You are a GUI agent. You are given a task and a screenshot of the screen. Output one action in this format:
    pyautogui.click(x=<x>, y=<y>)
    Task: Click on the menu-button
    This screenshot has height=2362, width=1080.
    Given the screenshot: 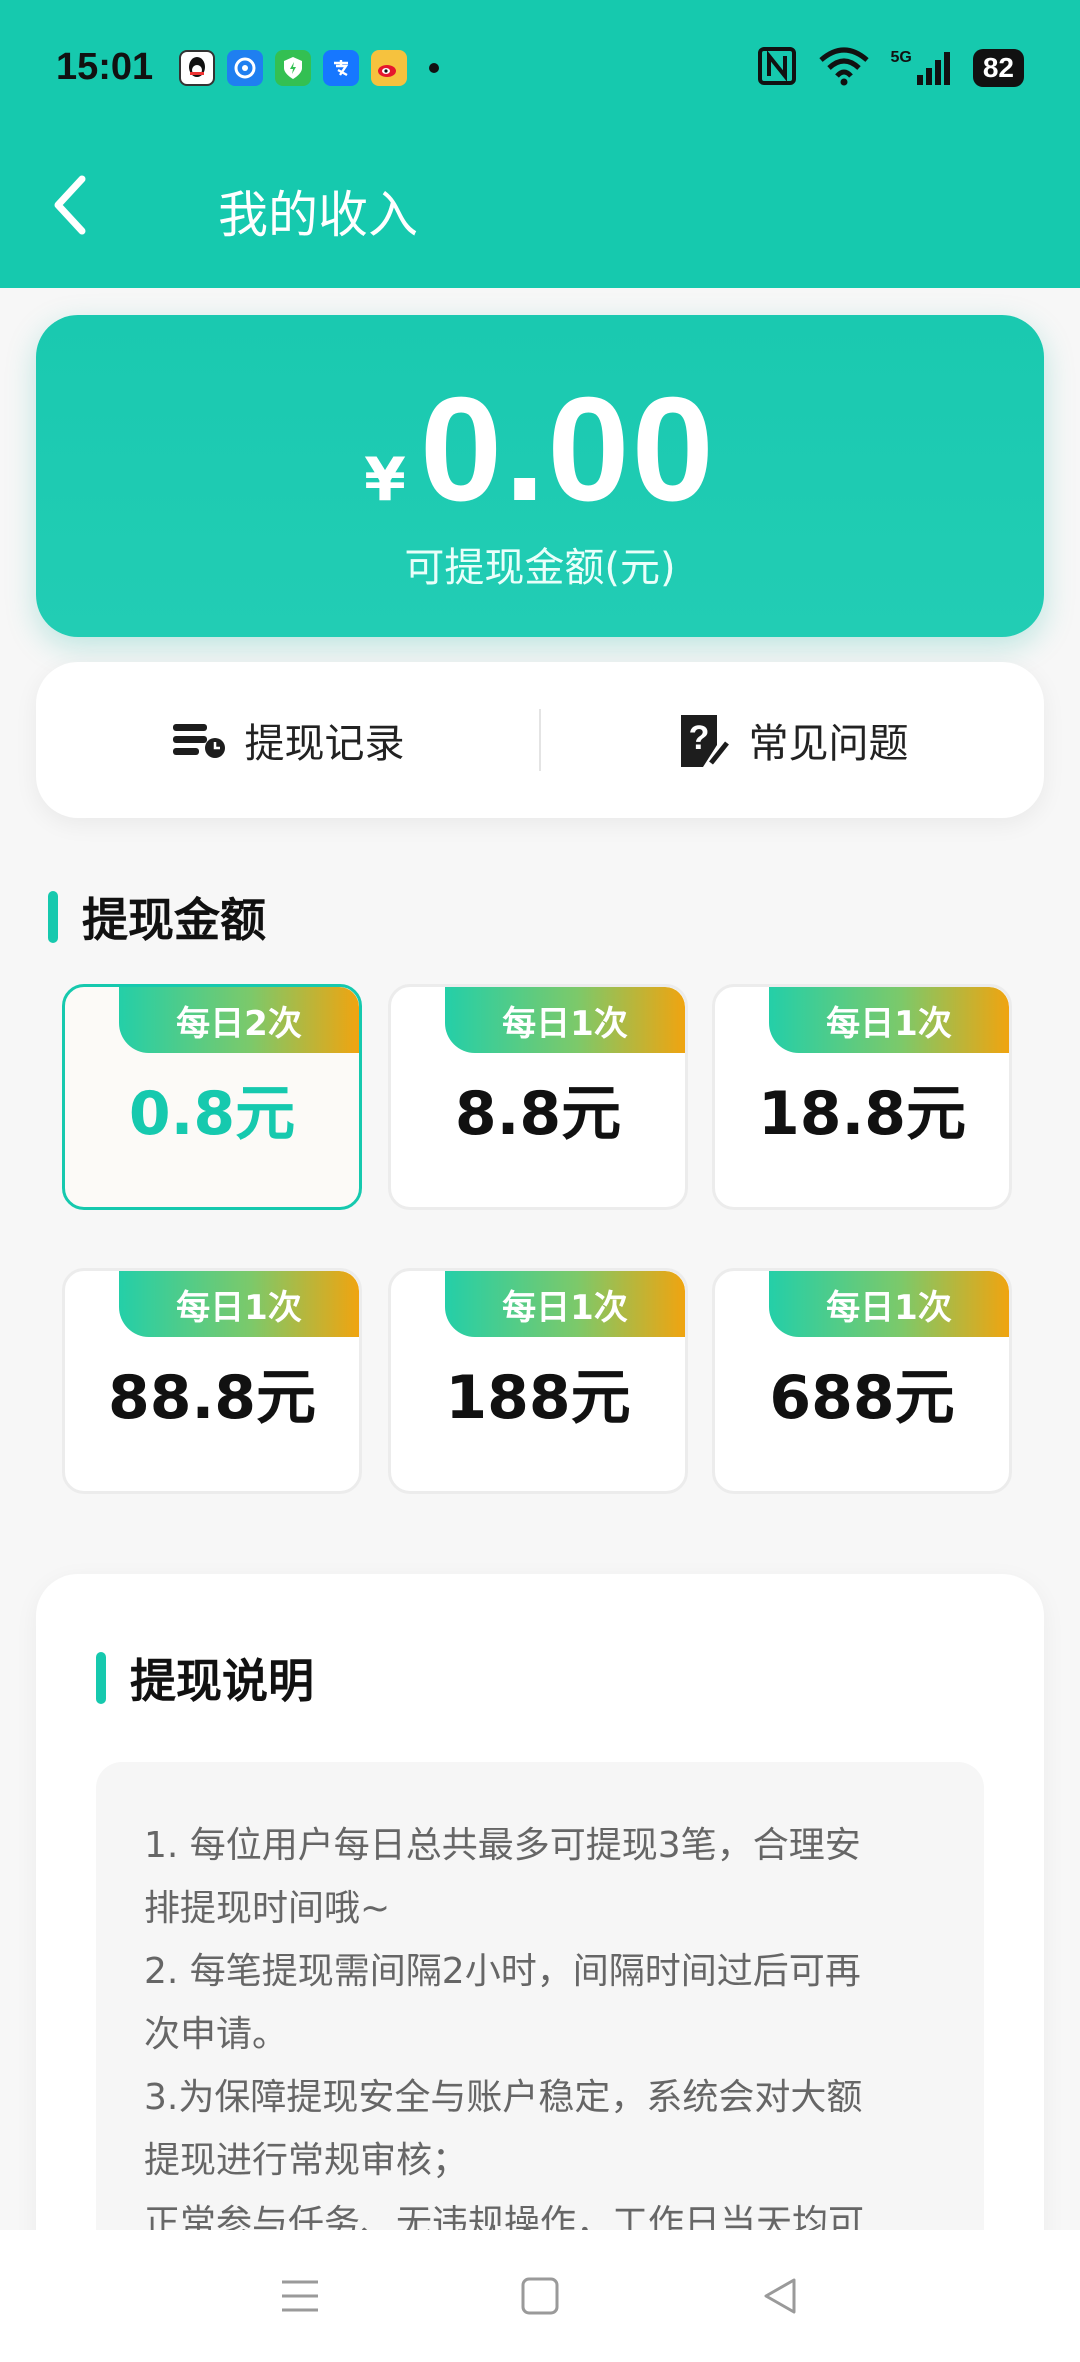 What is the action you would take?
    pyautogui.click(x=300, y=2296)
    